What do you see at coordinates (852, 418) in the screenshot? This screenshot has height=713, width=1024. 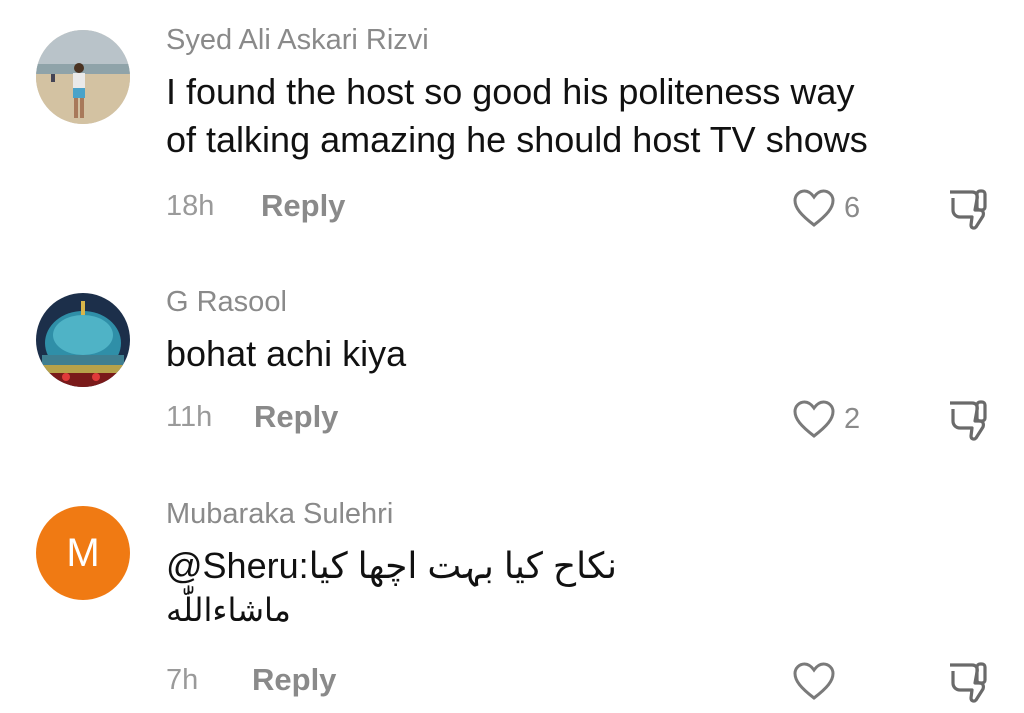 I see `like-count: 2` at bounding box center [852, 418].